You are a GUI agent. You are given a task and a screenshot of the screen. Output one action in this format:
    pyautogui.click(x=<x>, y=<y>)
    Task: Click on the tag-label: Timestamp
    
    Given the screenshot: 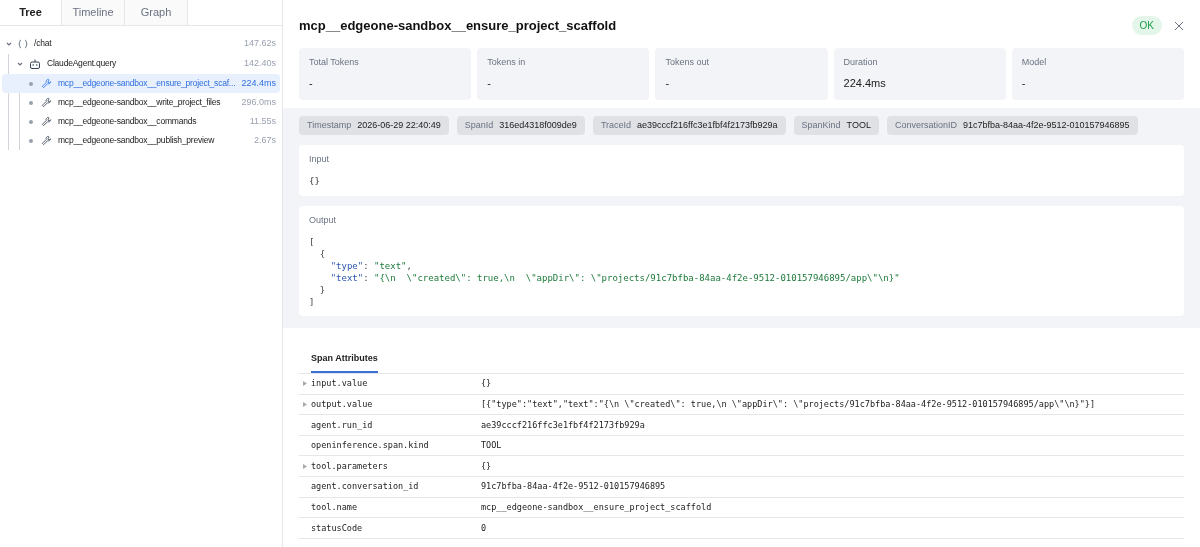 What is the action you would take?
    pyautogui.click(x=329, y=125)
    